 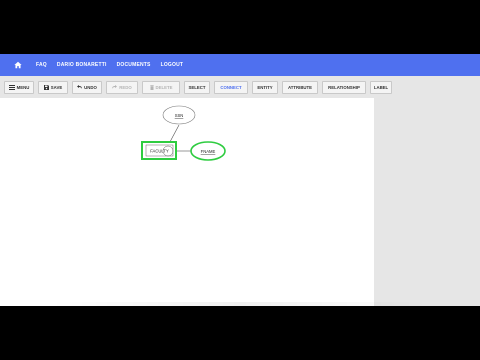 I want to click on undo-label: UNDO, so click(x=90, y=87).